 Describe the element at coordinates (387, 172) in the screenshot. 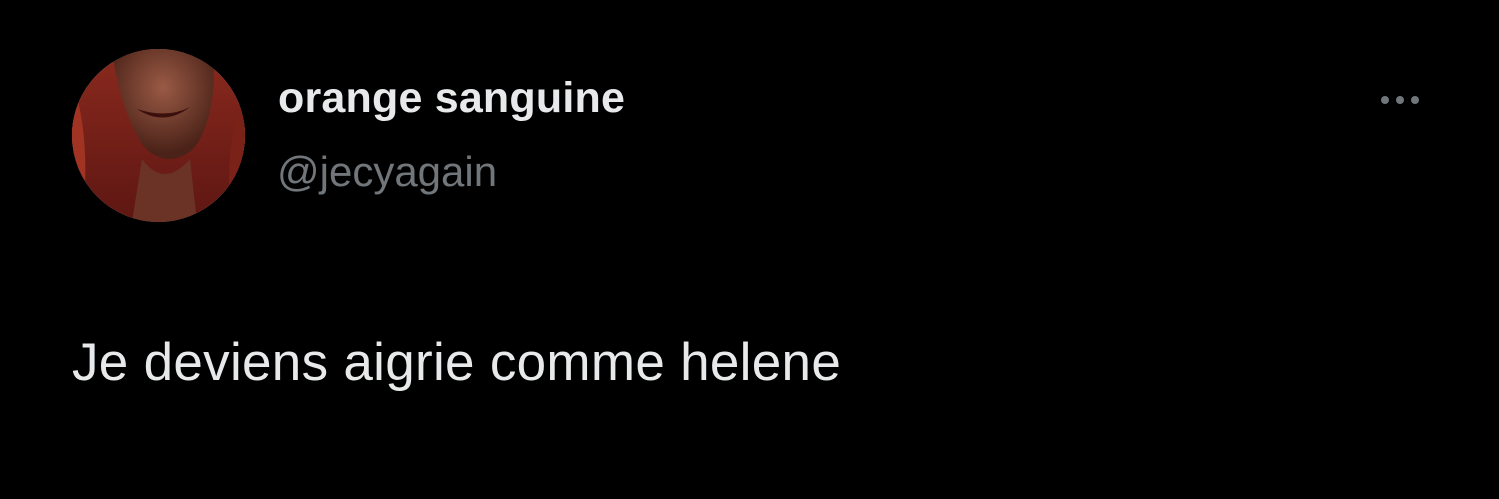

I see `author-handle: @jecyagain` at that location.